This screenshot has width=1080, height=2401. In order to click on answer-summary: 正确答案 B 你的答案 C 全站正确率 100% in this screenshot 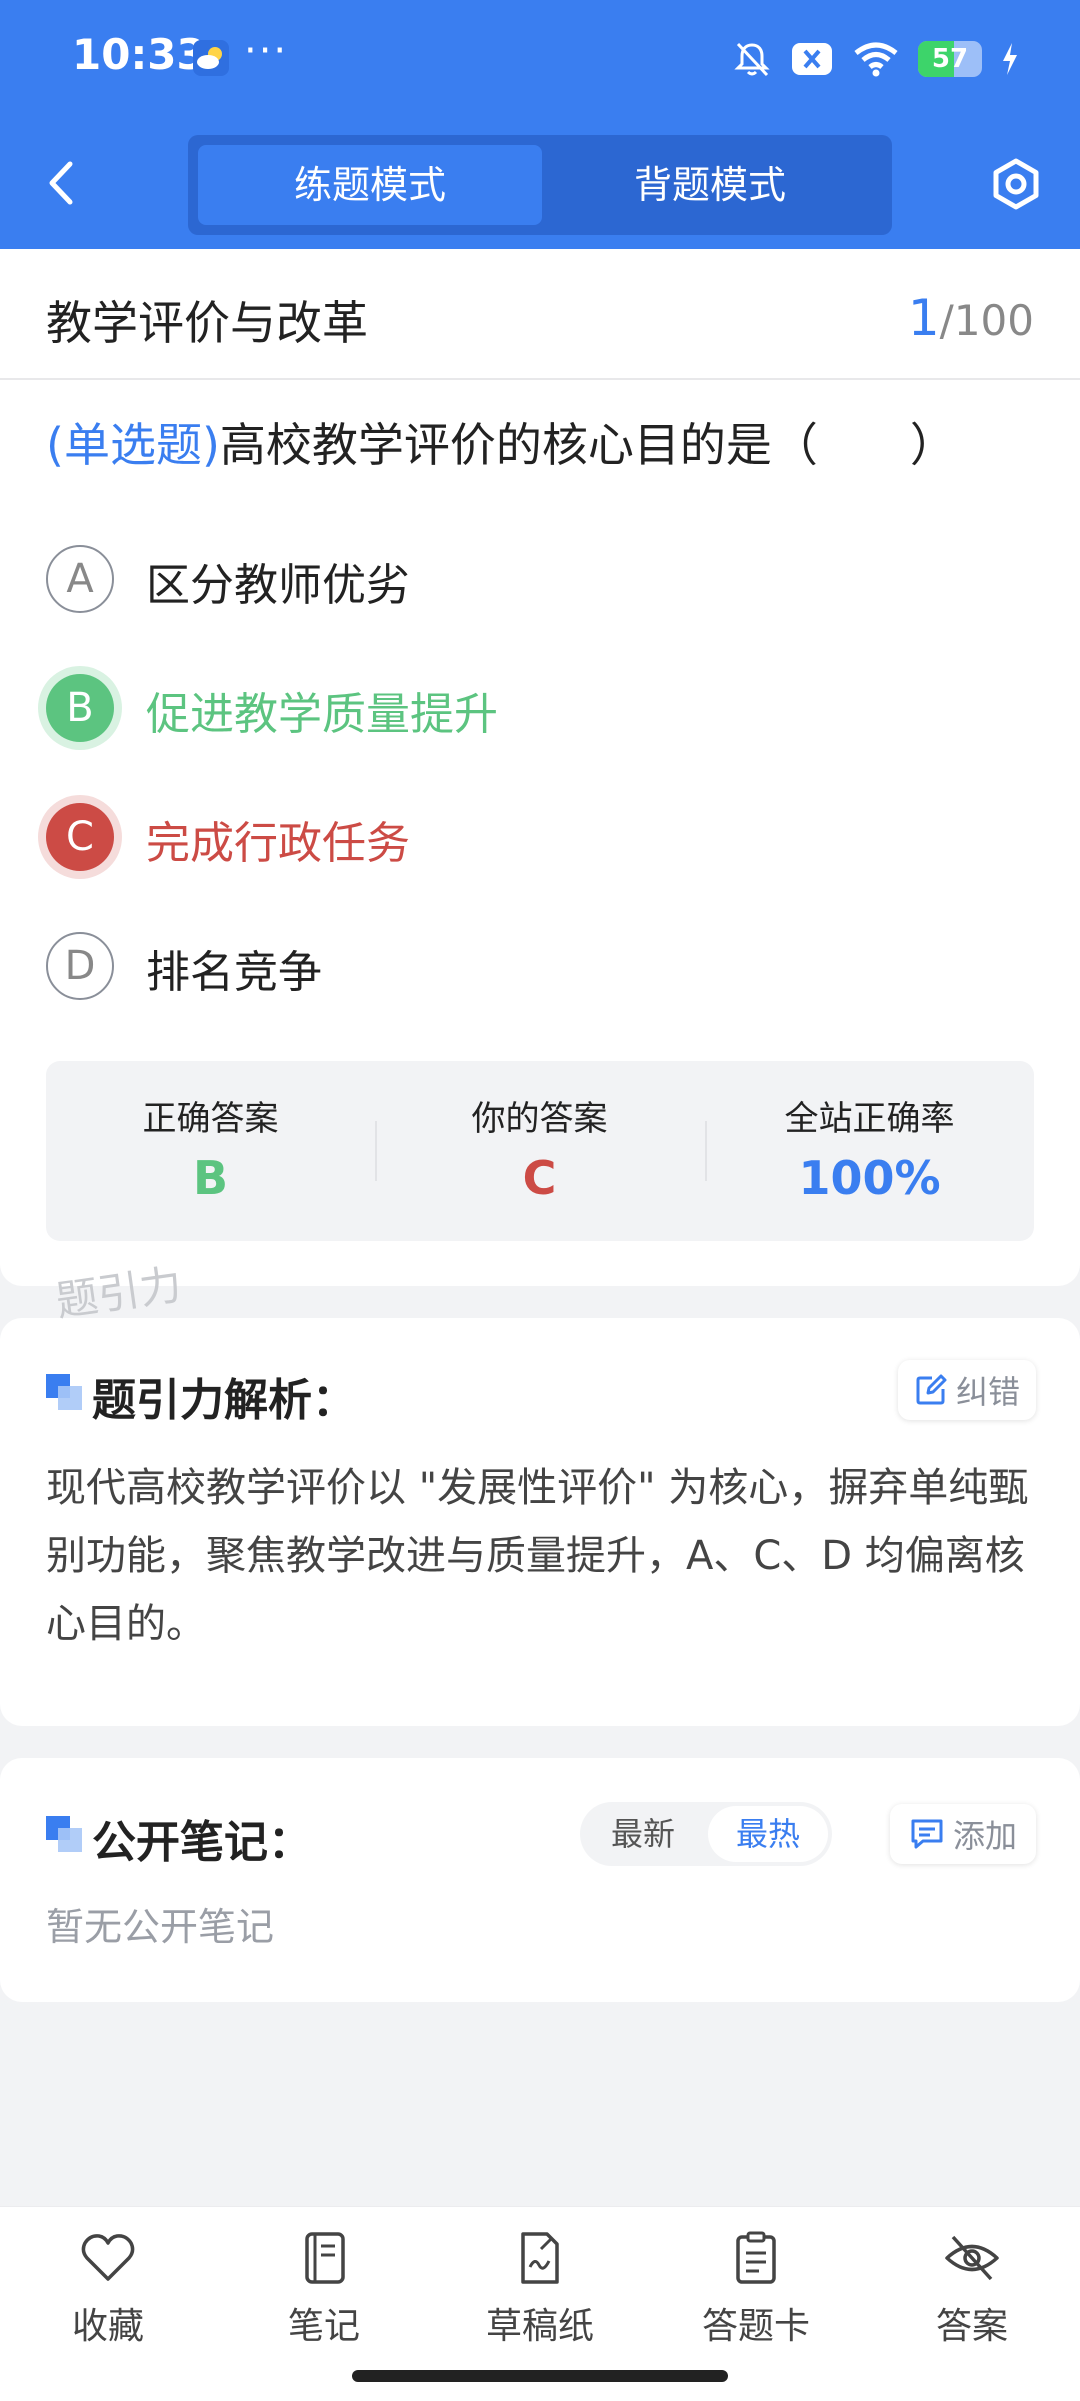, I will do `click(540, 1151)`.